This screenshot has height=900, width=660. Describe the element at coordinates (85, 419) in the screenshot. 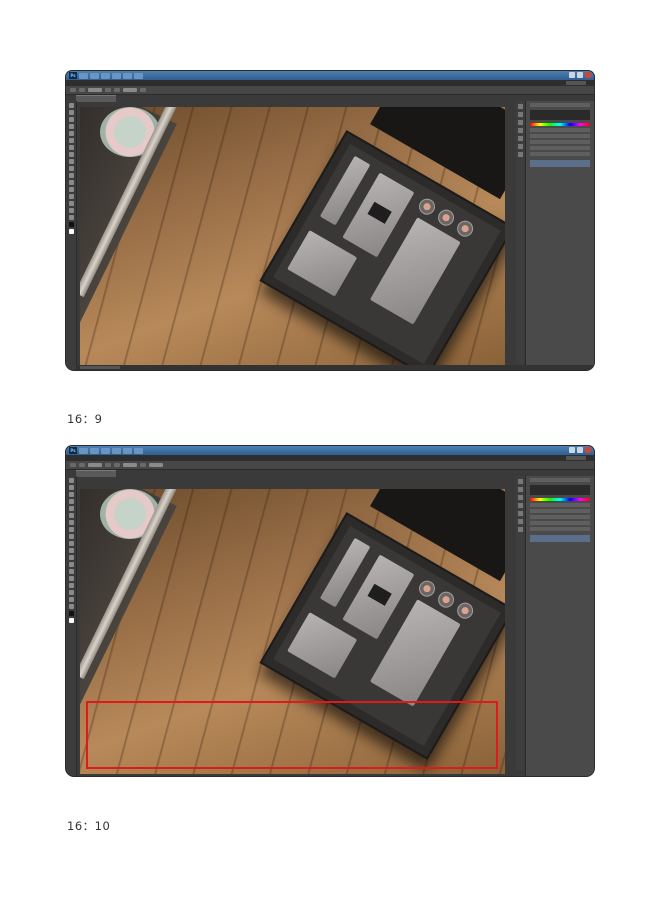

I see `aspect-ratio-caption: 16：9` at that location.